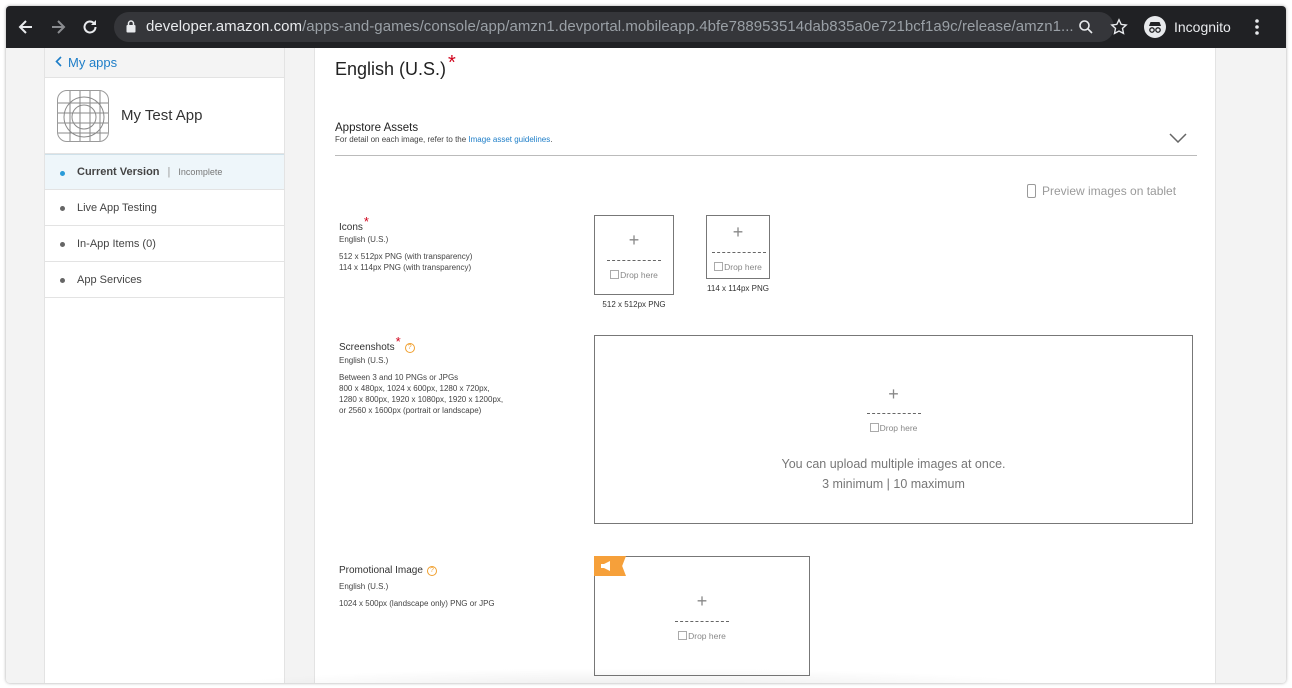 The image size is (1292, 688). I want to click on field-label-text: Screenshots, so click(367, 347).